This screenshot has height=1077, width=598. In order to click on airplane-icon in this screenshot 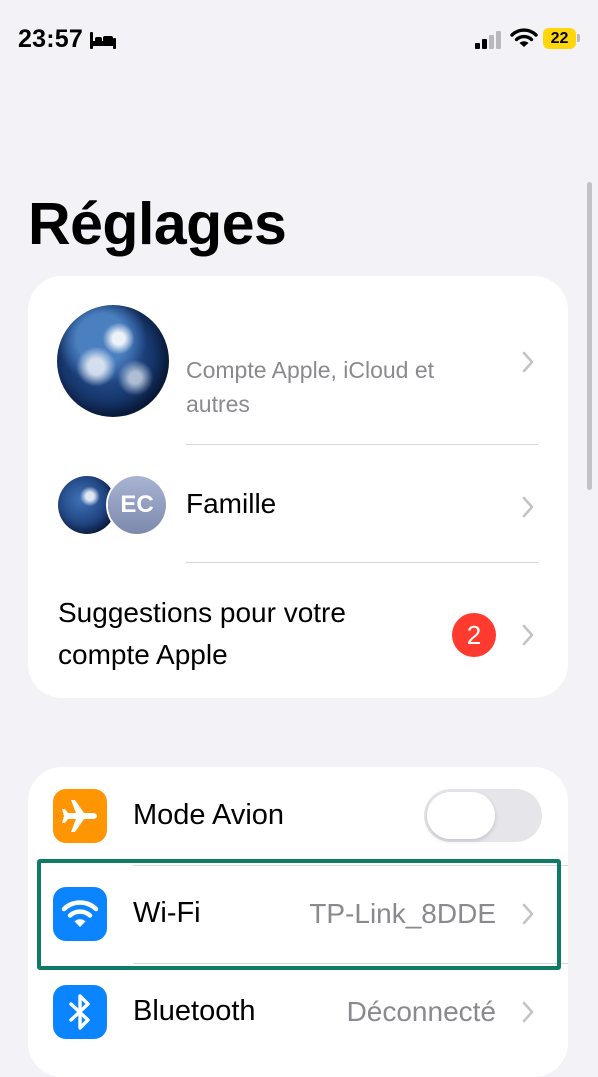, I will do `click(80, 816)`.